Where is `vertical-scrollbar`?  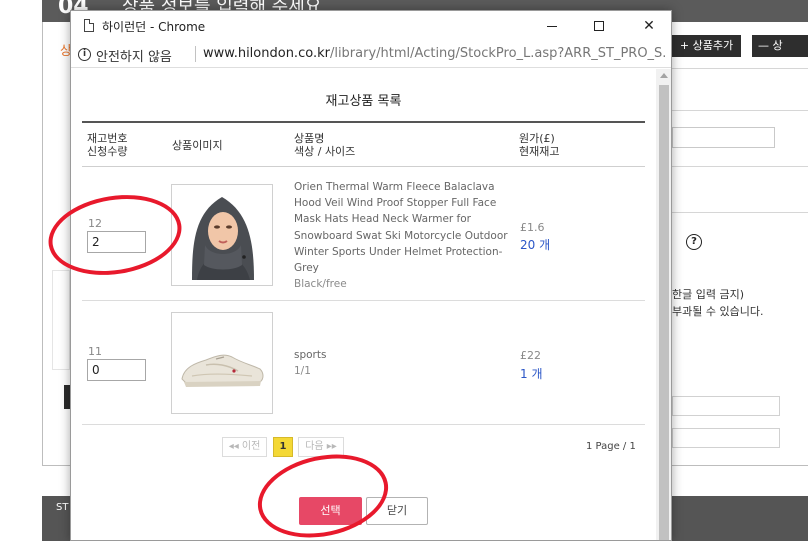 vertical-scrollbar is located at coordinates (663, 304).